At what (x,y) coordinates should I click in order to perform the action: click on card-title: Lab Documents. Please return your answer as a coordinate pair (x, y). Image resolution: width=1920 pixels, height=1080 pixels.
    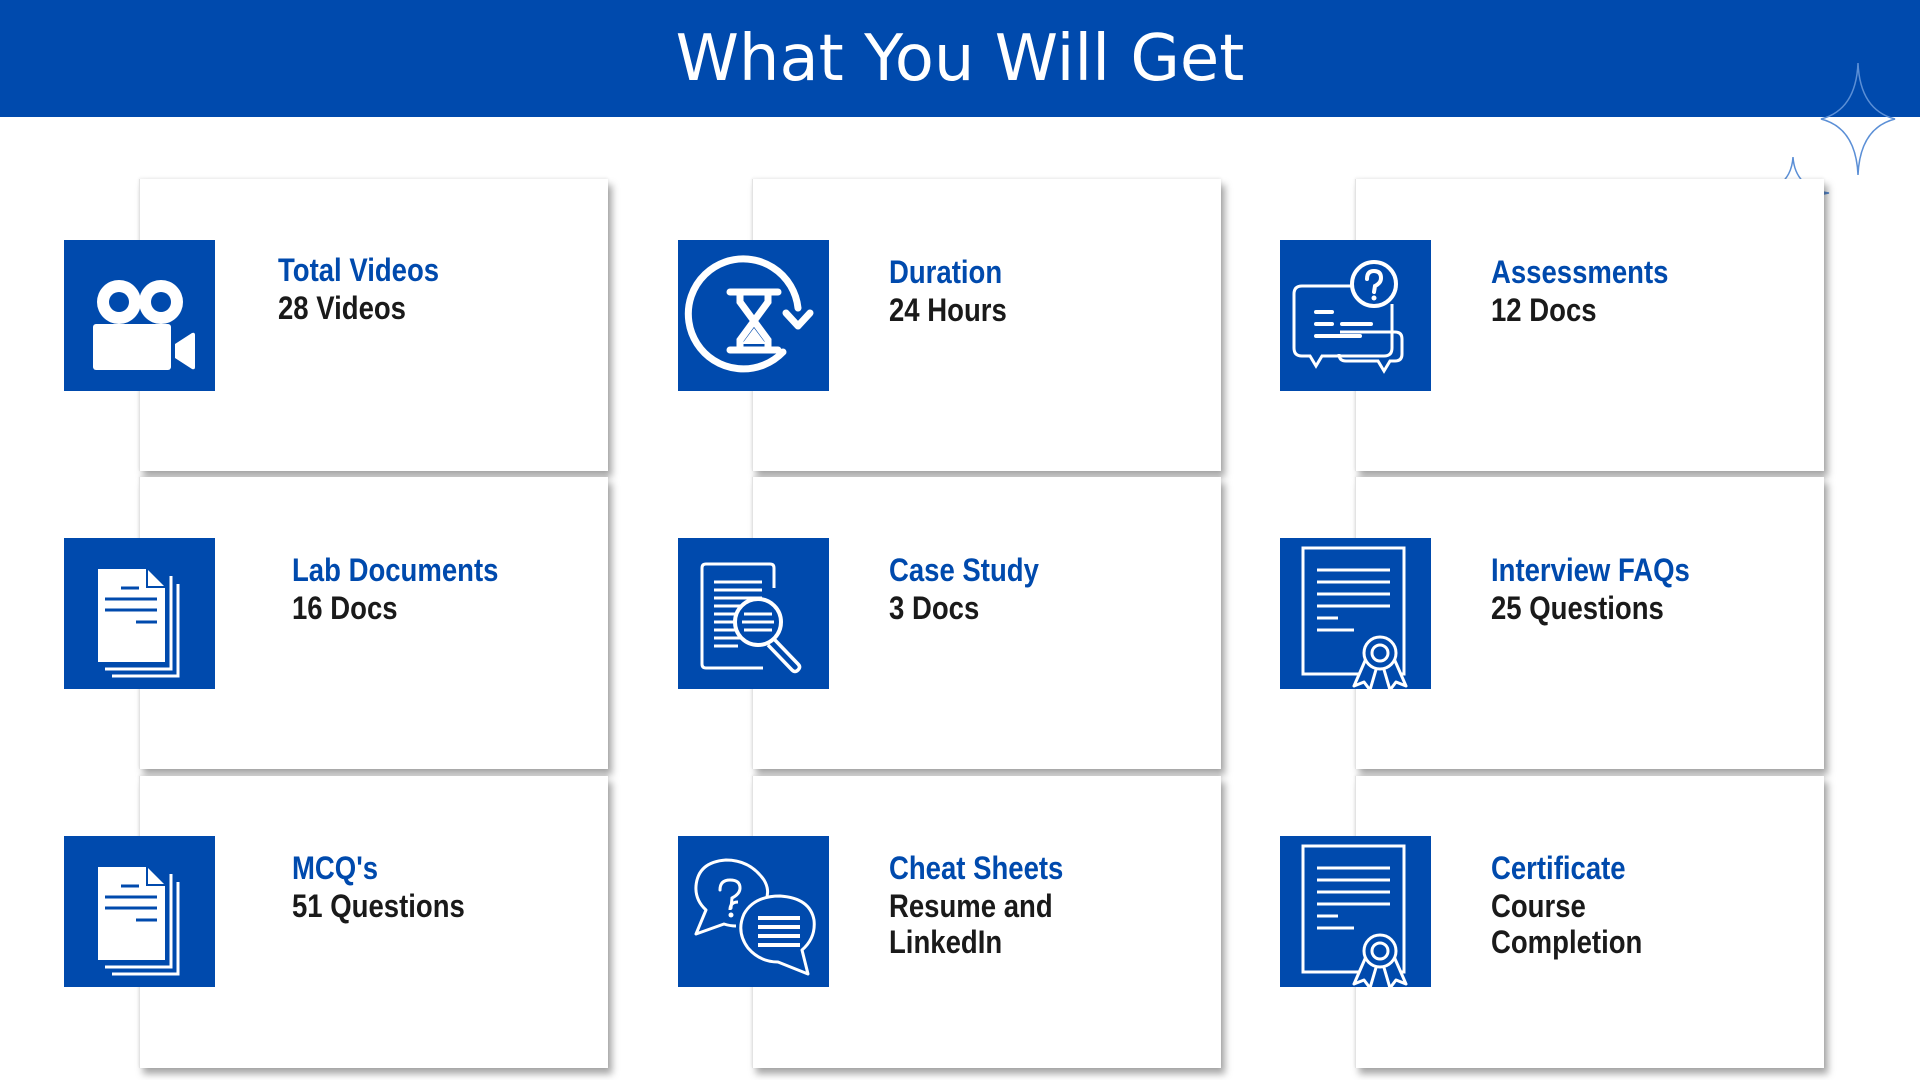
    Looking at the image, I should click on (395, 570).